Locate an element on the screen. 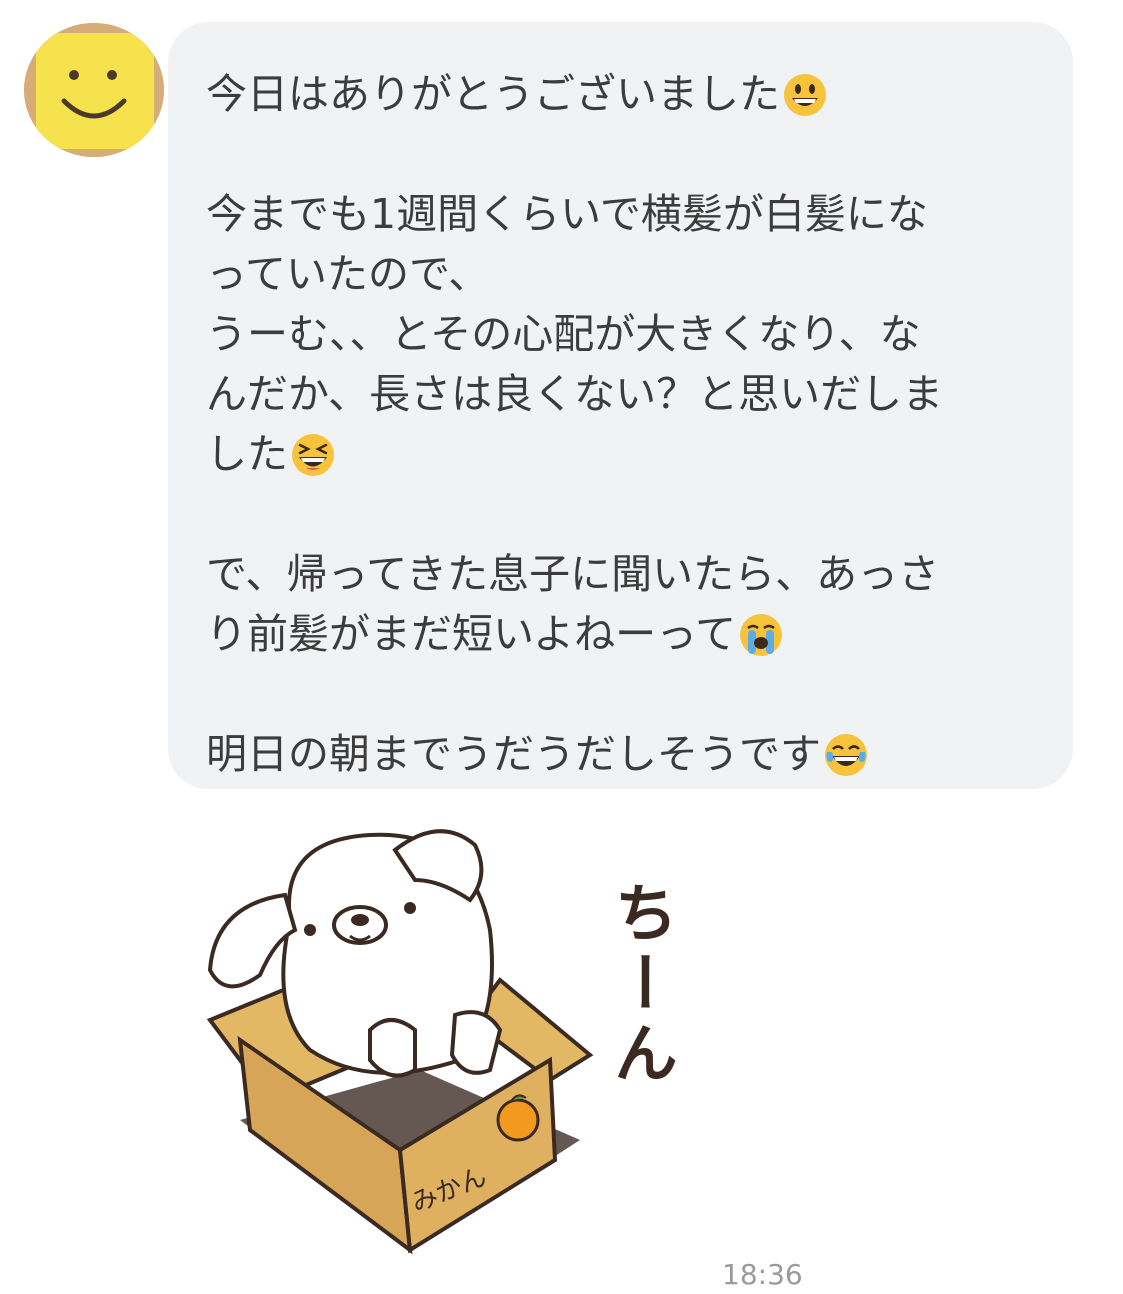 This screenshot has width=1123, height=1294. smiley-face-icon is located at coordinates (94, 90).